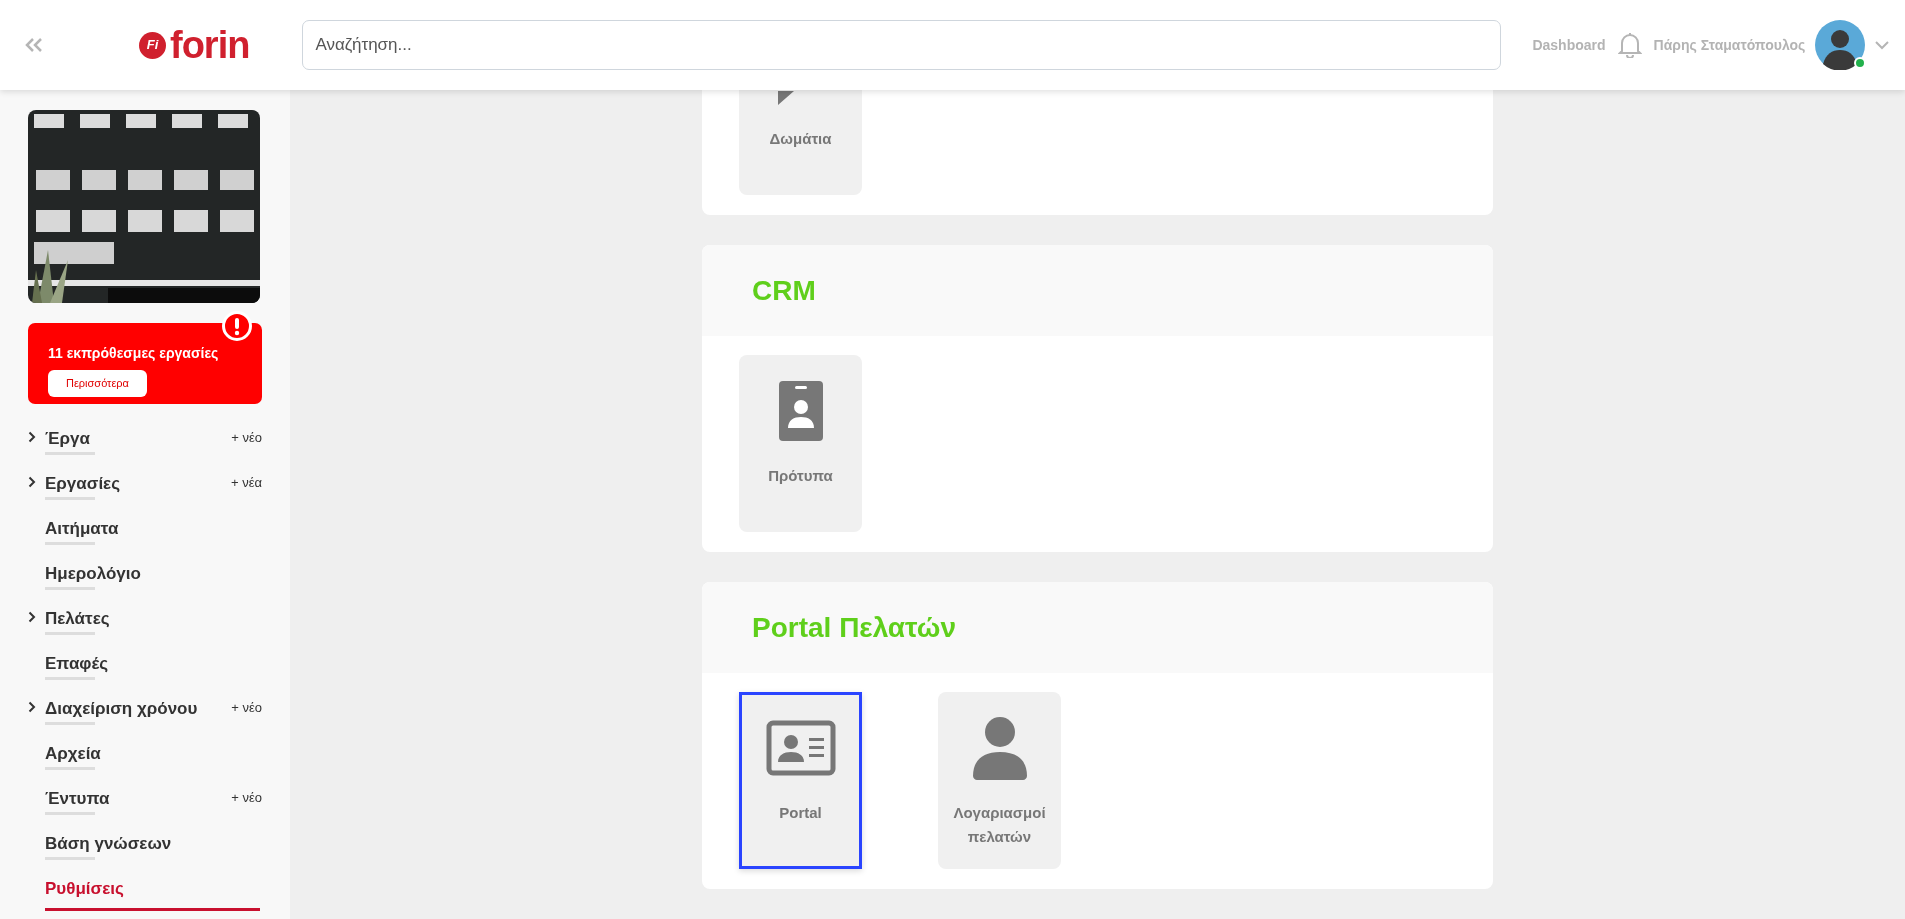  What do you see at coordinates (76, 668) in the screenshot?
I see `nav-item: Επαφές` at bounding box center [76, 668].